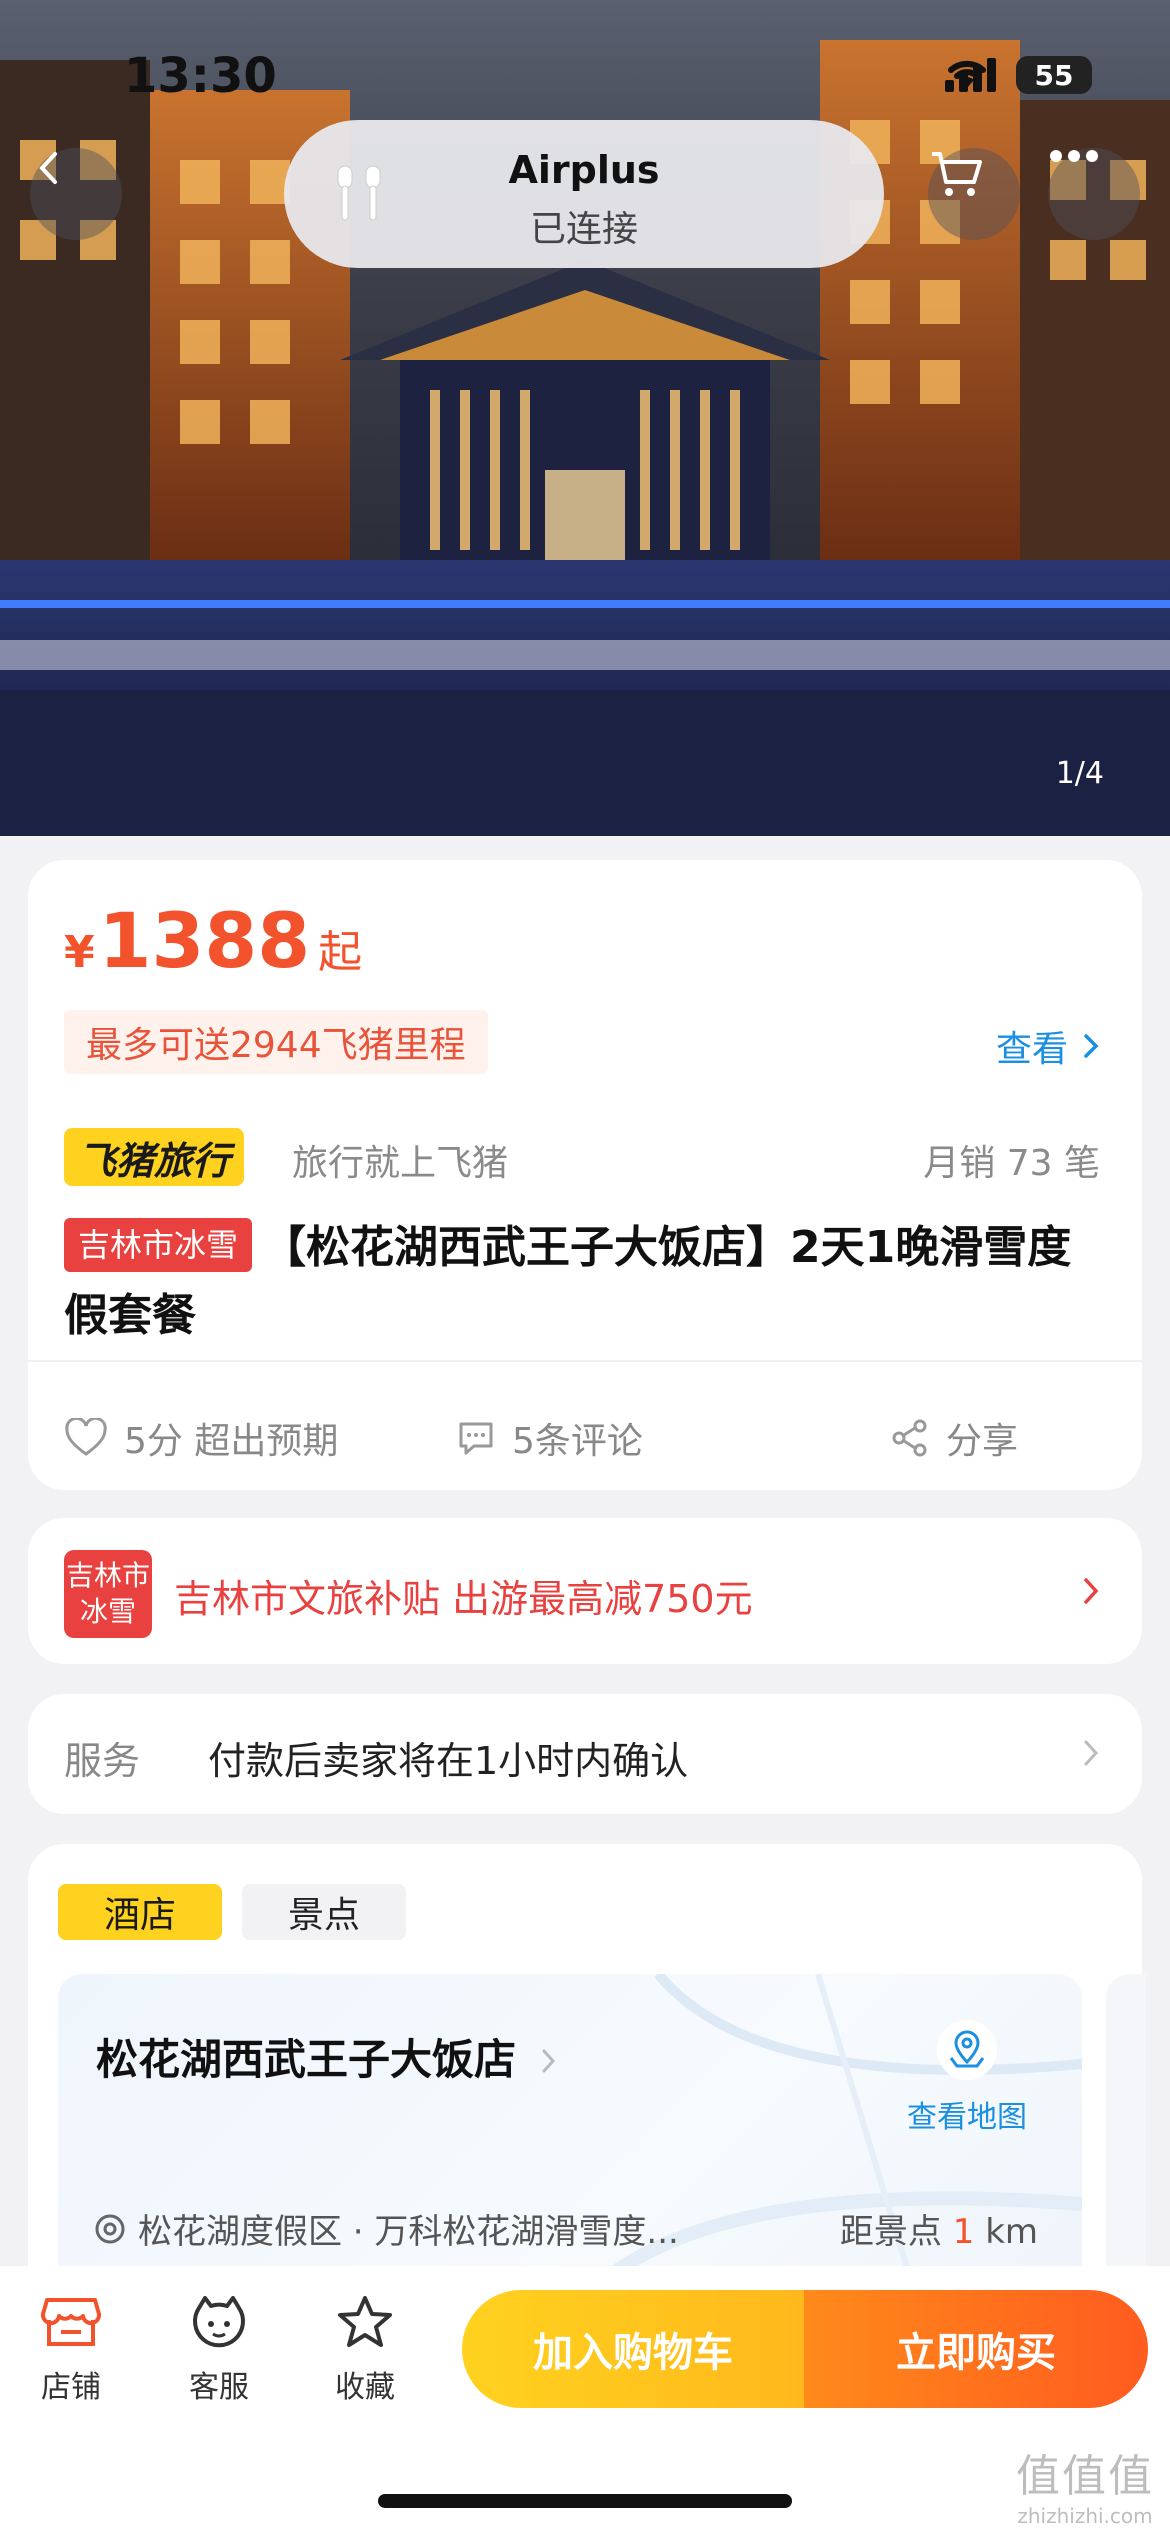 This screenshot has width=1170, height=2532. What do you see at coordinates (306, 2059) in the screenshot?
I see `hotel-name: 松花湖西武王子大饭店` at bounding box center [306, 2059].